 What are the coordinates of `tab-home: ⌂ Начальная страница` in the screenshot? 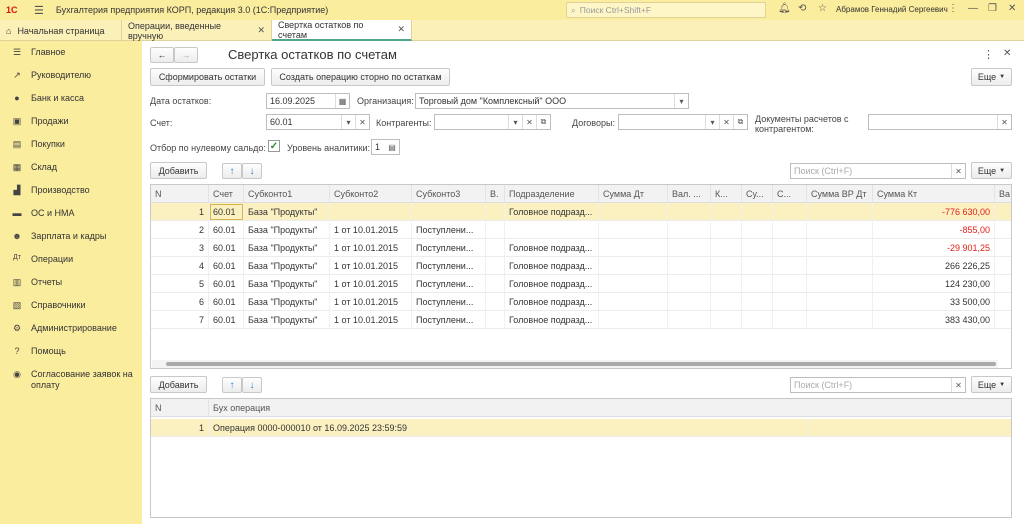 It's located at (61, 30).